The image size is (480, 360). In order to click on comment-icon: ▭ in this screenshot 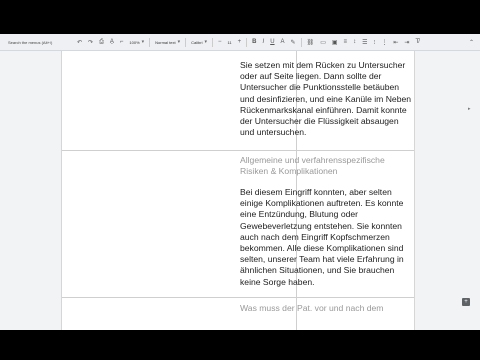, I will do `click(323, 42)`.